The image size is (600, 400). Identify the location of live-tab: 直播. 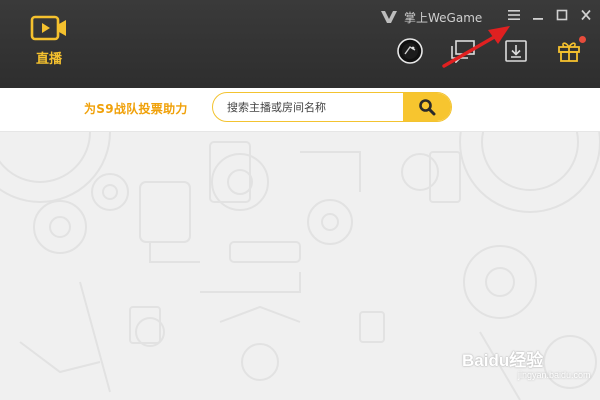
(49, 44).